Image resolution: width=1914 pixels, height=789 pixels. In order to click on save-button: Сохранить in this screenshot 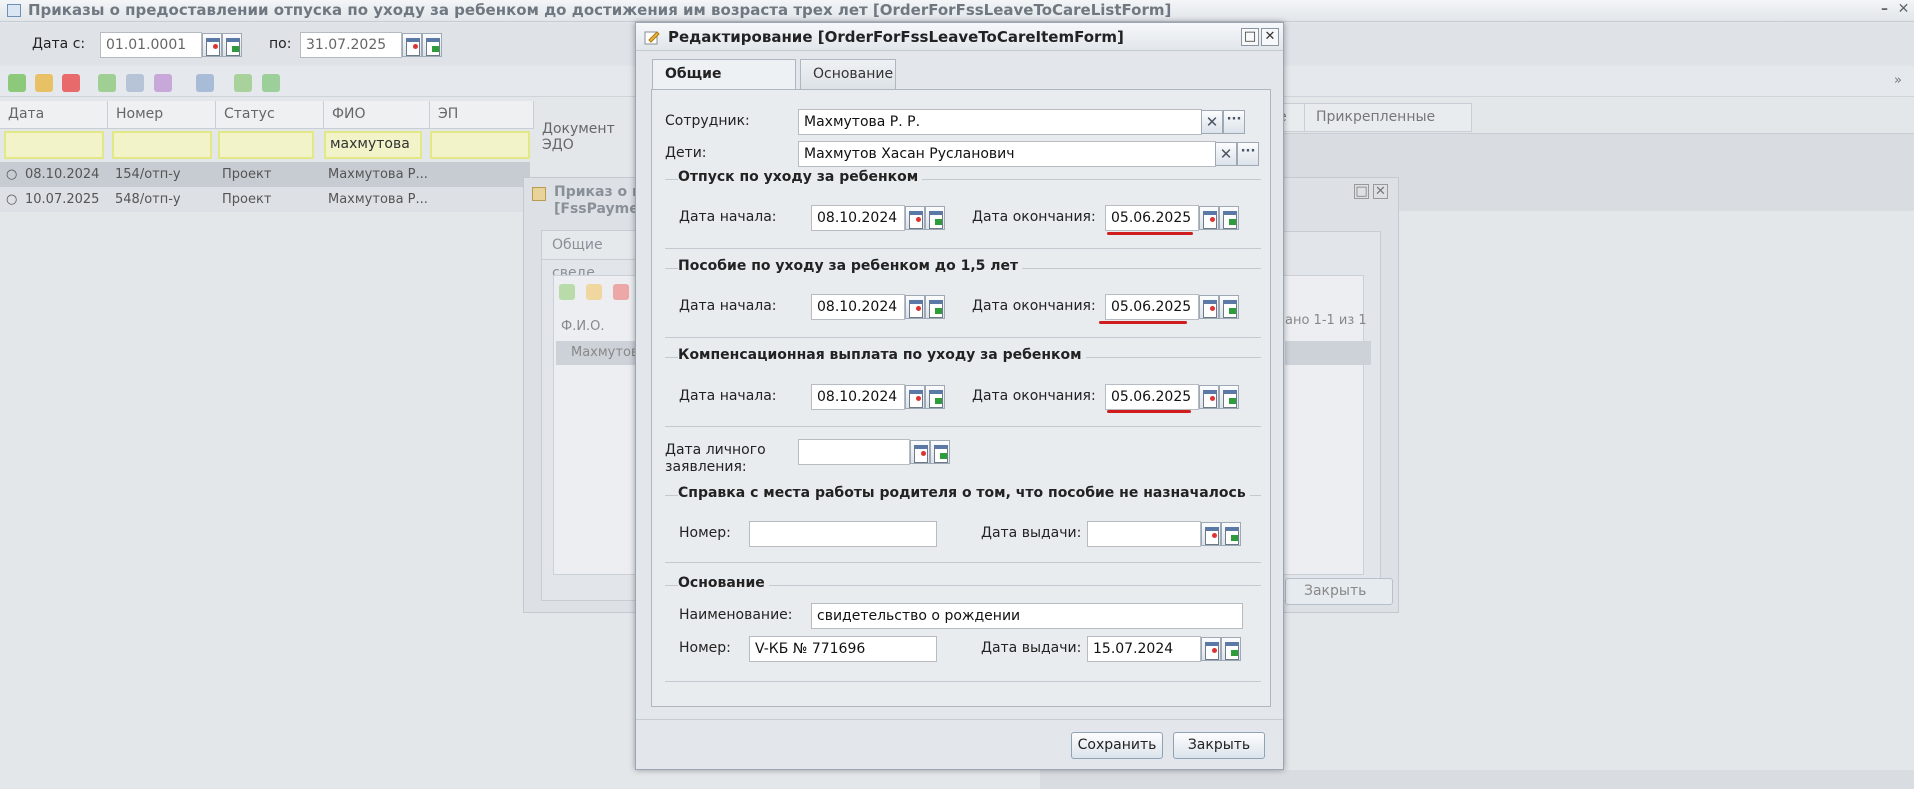, I will do `click(1117, 745)`.